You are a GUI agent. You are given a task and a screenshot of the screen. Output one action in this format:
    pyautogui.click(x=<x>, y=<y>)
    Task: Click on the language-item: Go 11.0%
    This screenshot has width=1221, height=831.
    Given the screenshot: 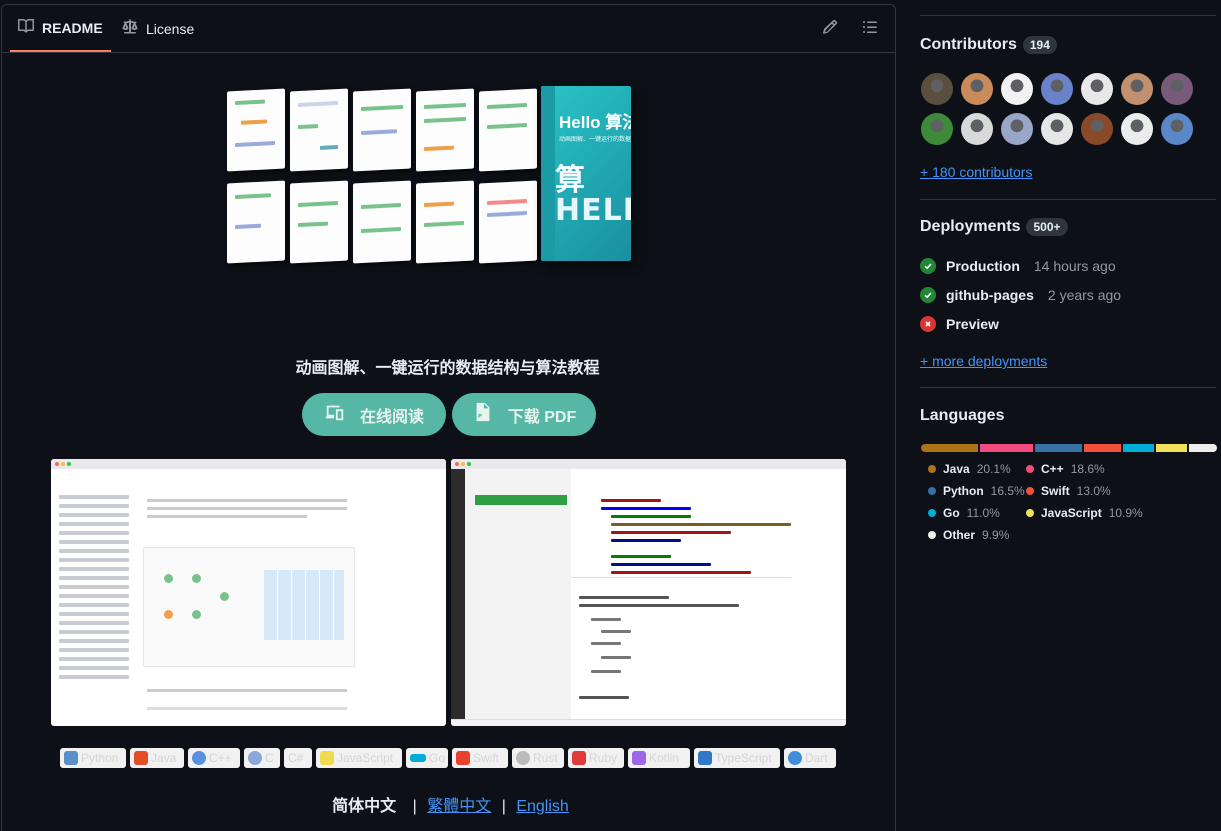 What is the action you would take?
    pyautogui.click(x=964, y=513)
    